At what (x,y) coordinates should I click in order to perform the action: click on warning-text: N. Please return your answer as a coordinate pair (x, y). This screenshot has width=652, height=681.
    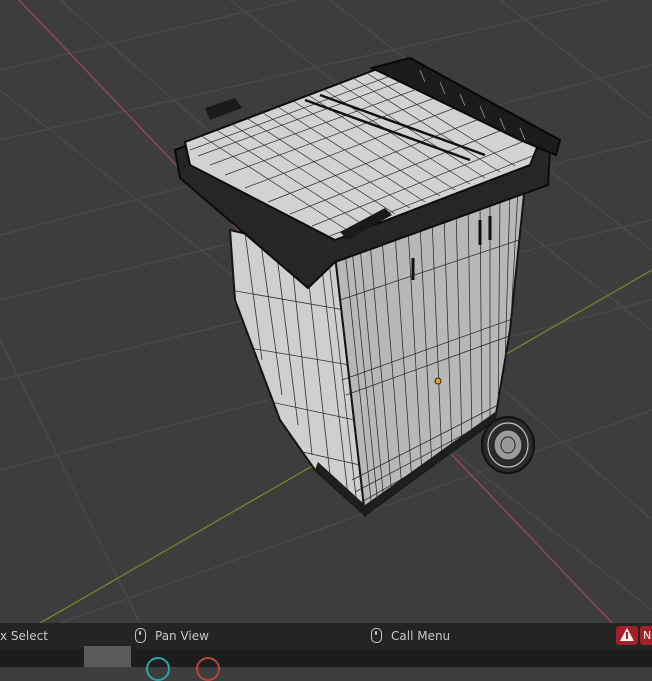
    Looking at the image, I should click on (646, 635).